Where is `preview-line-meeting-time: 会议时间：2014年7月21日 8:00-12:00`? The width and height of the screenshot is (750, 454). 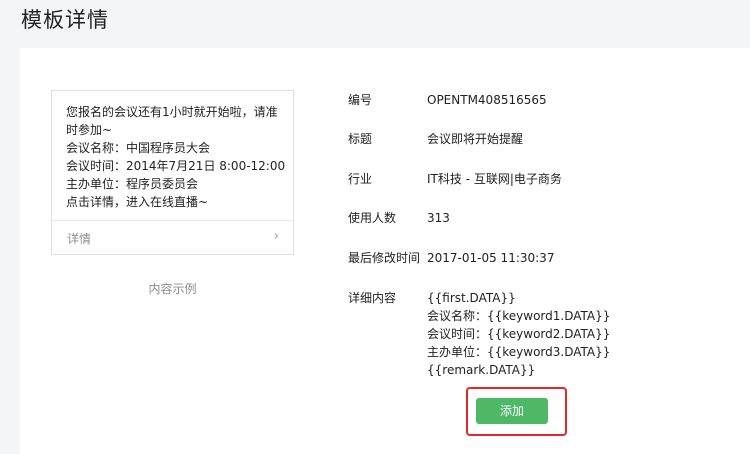
preview-line-meeting-time: 会议时间：2014年7月21日 8:00-12:00 is located at coordinates (176, 166).